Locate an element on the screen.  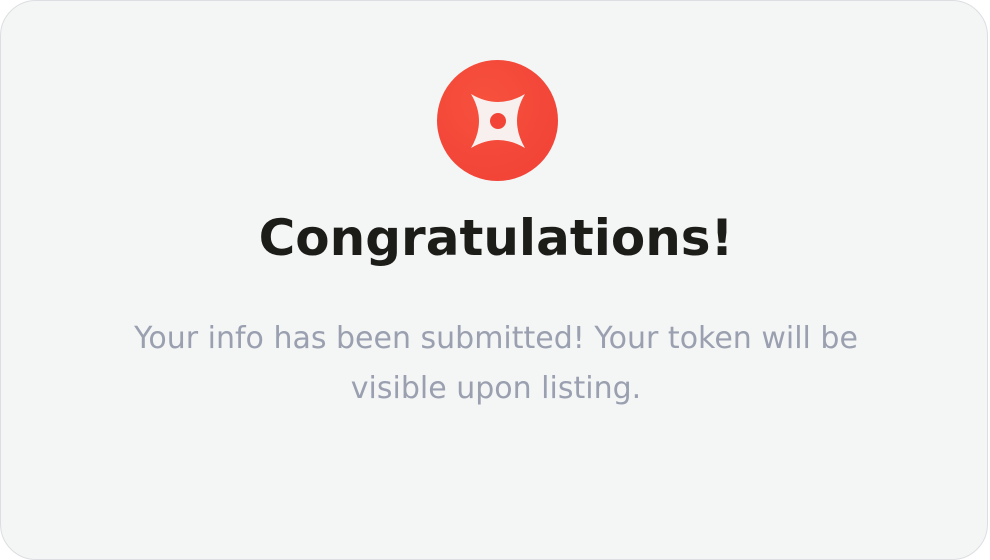
brand-logo is located at coordinates (497, 120).